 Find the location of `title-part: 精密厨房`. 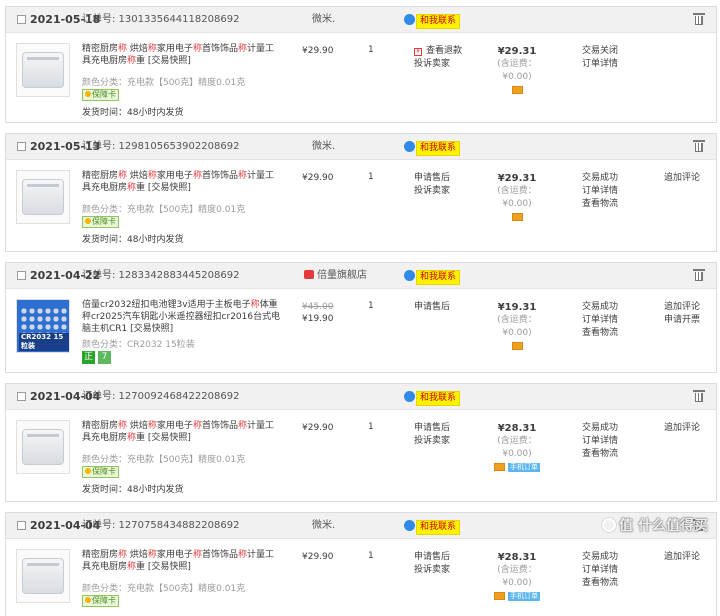

title-part: 精密厨房 is located at coordinates (100, 176).